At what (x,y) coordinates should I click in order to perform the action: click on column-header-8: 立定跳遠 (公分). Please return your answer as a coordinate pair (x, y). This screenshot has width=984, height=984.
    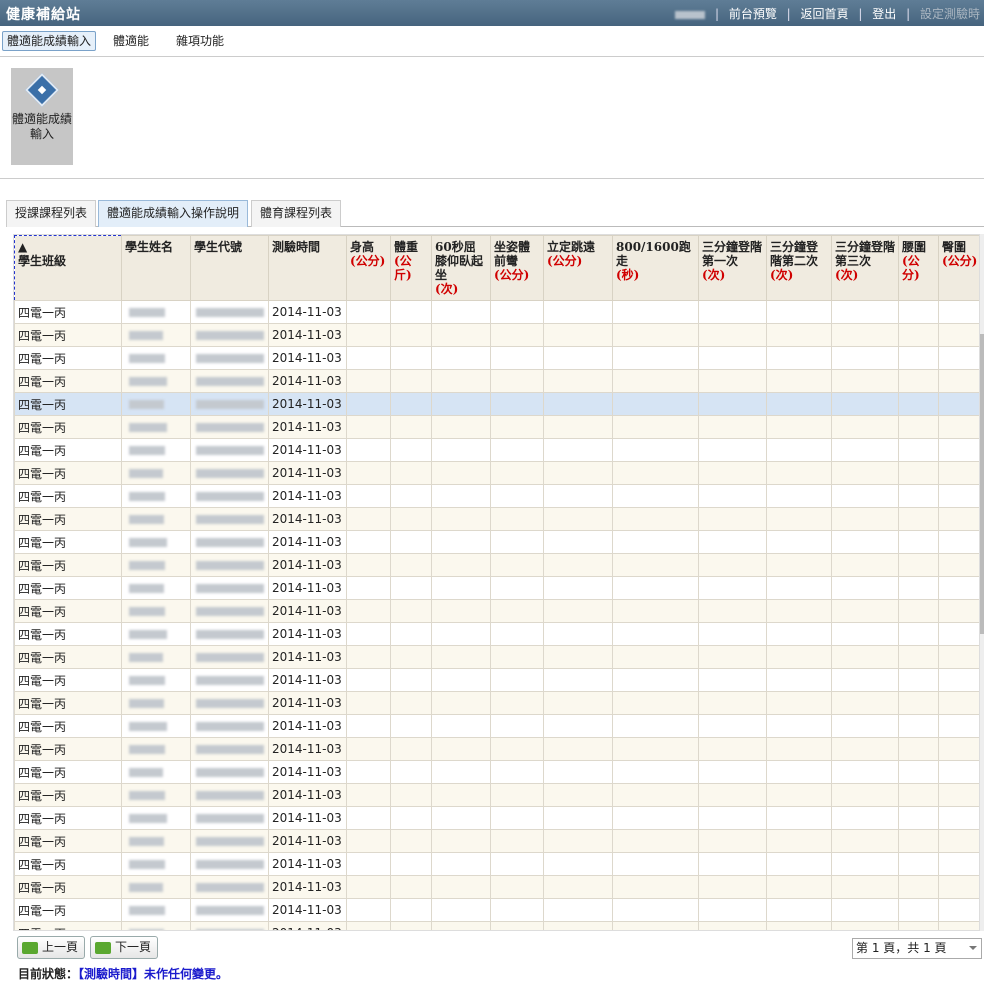
    Looking at the image, I should click on (578, 268).